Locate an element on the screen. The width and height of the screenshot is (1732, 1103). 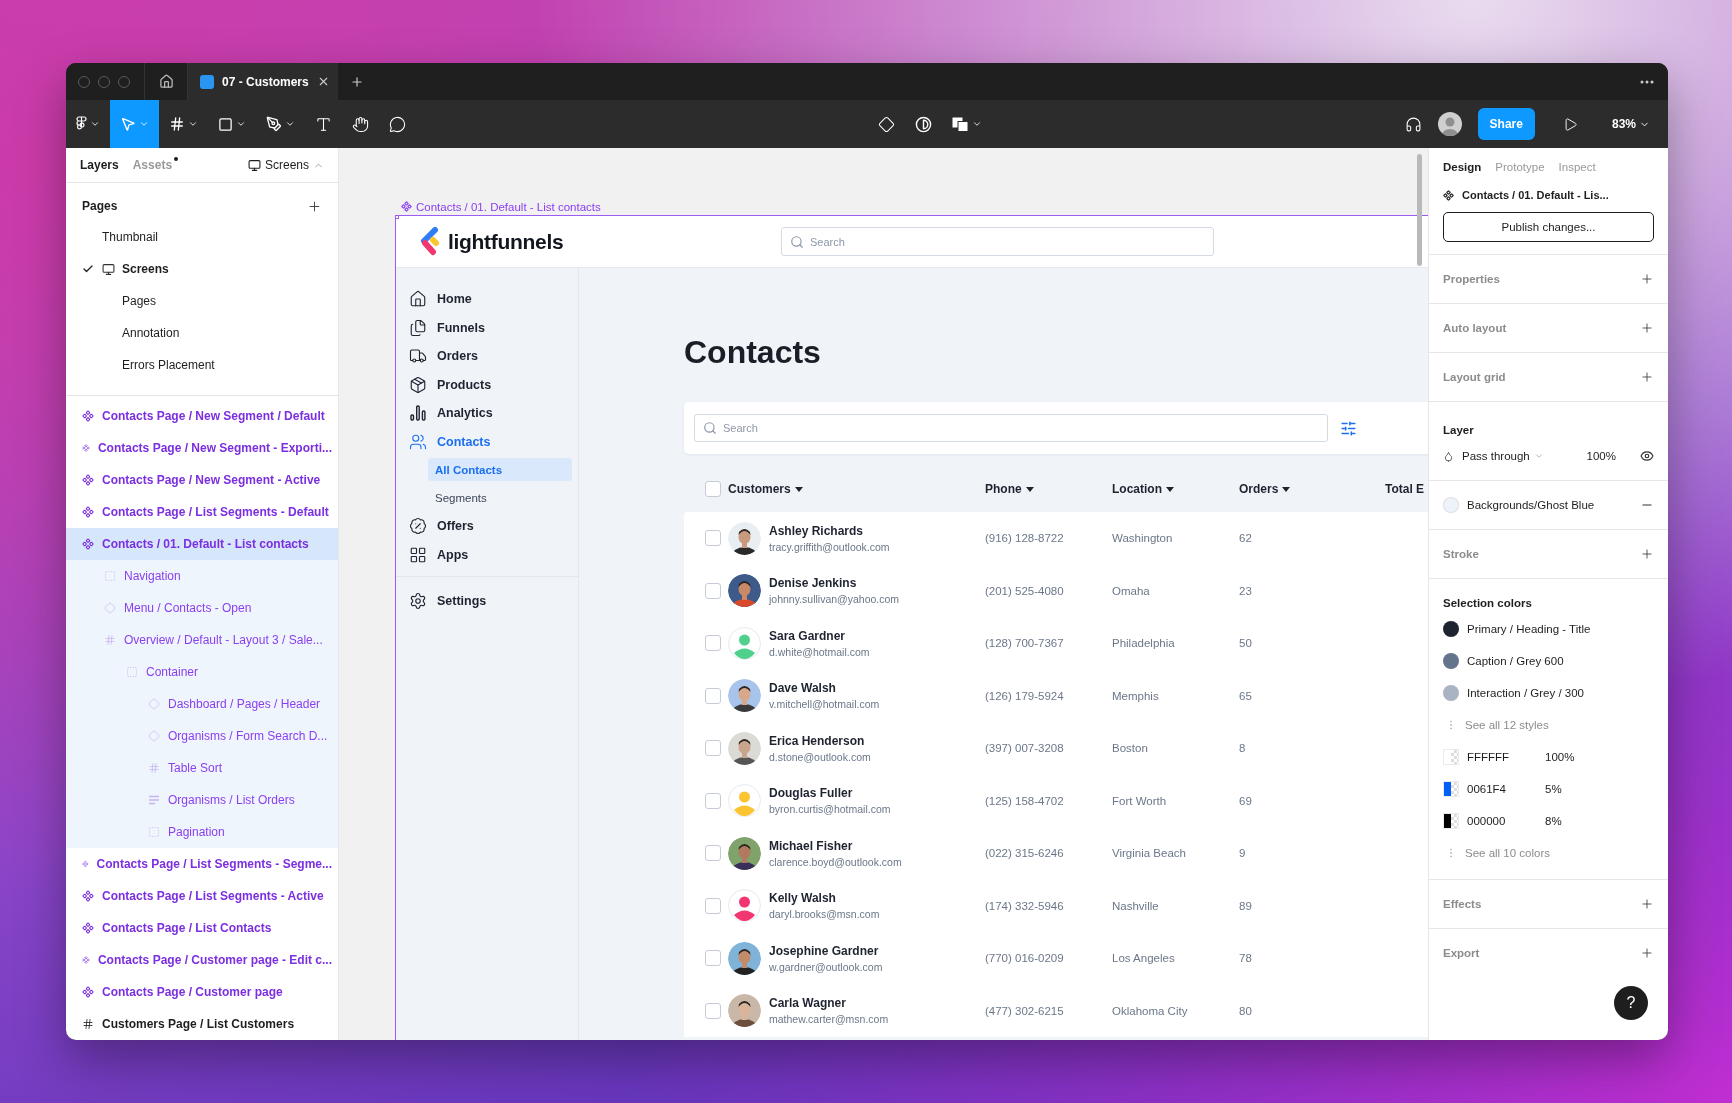
monitor-icon is located at coordinates (108, 269).